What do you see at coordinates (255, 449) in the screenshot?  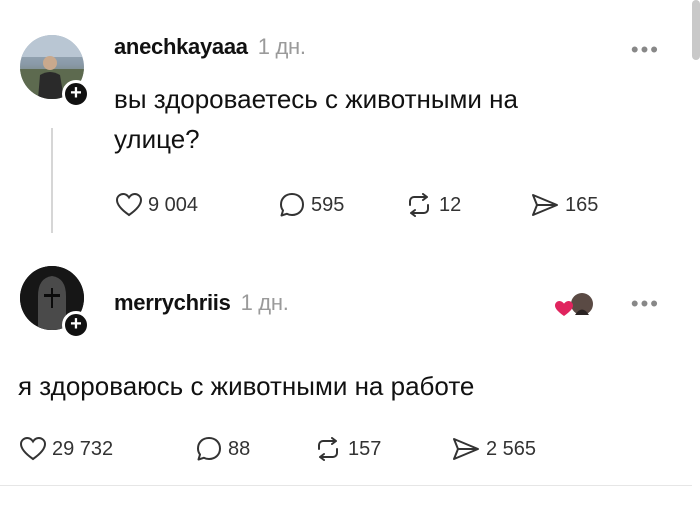 I see `reply-button: 88` at bounding box center [255, 449].